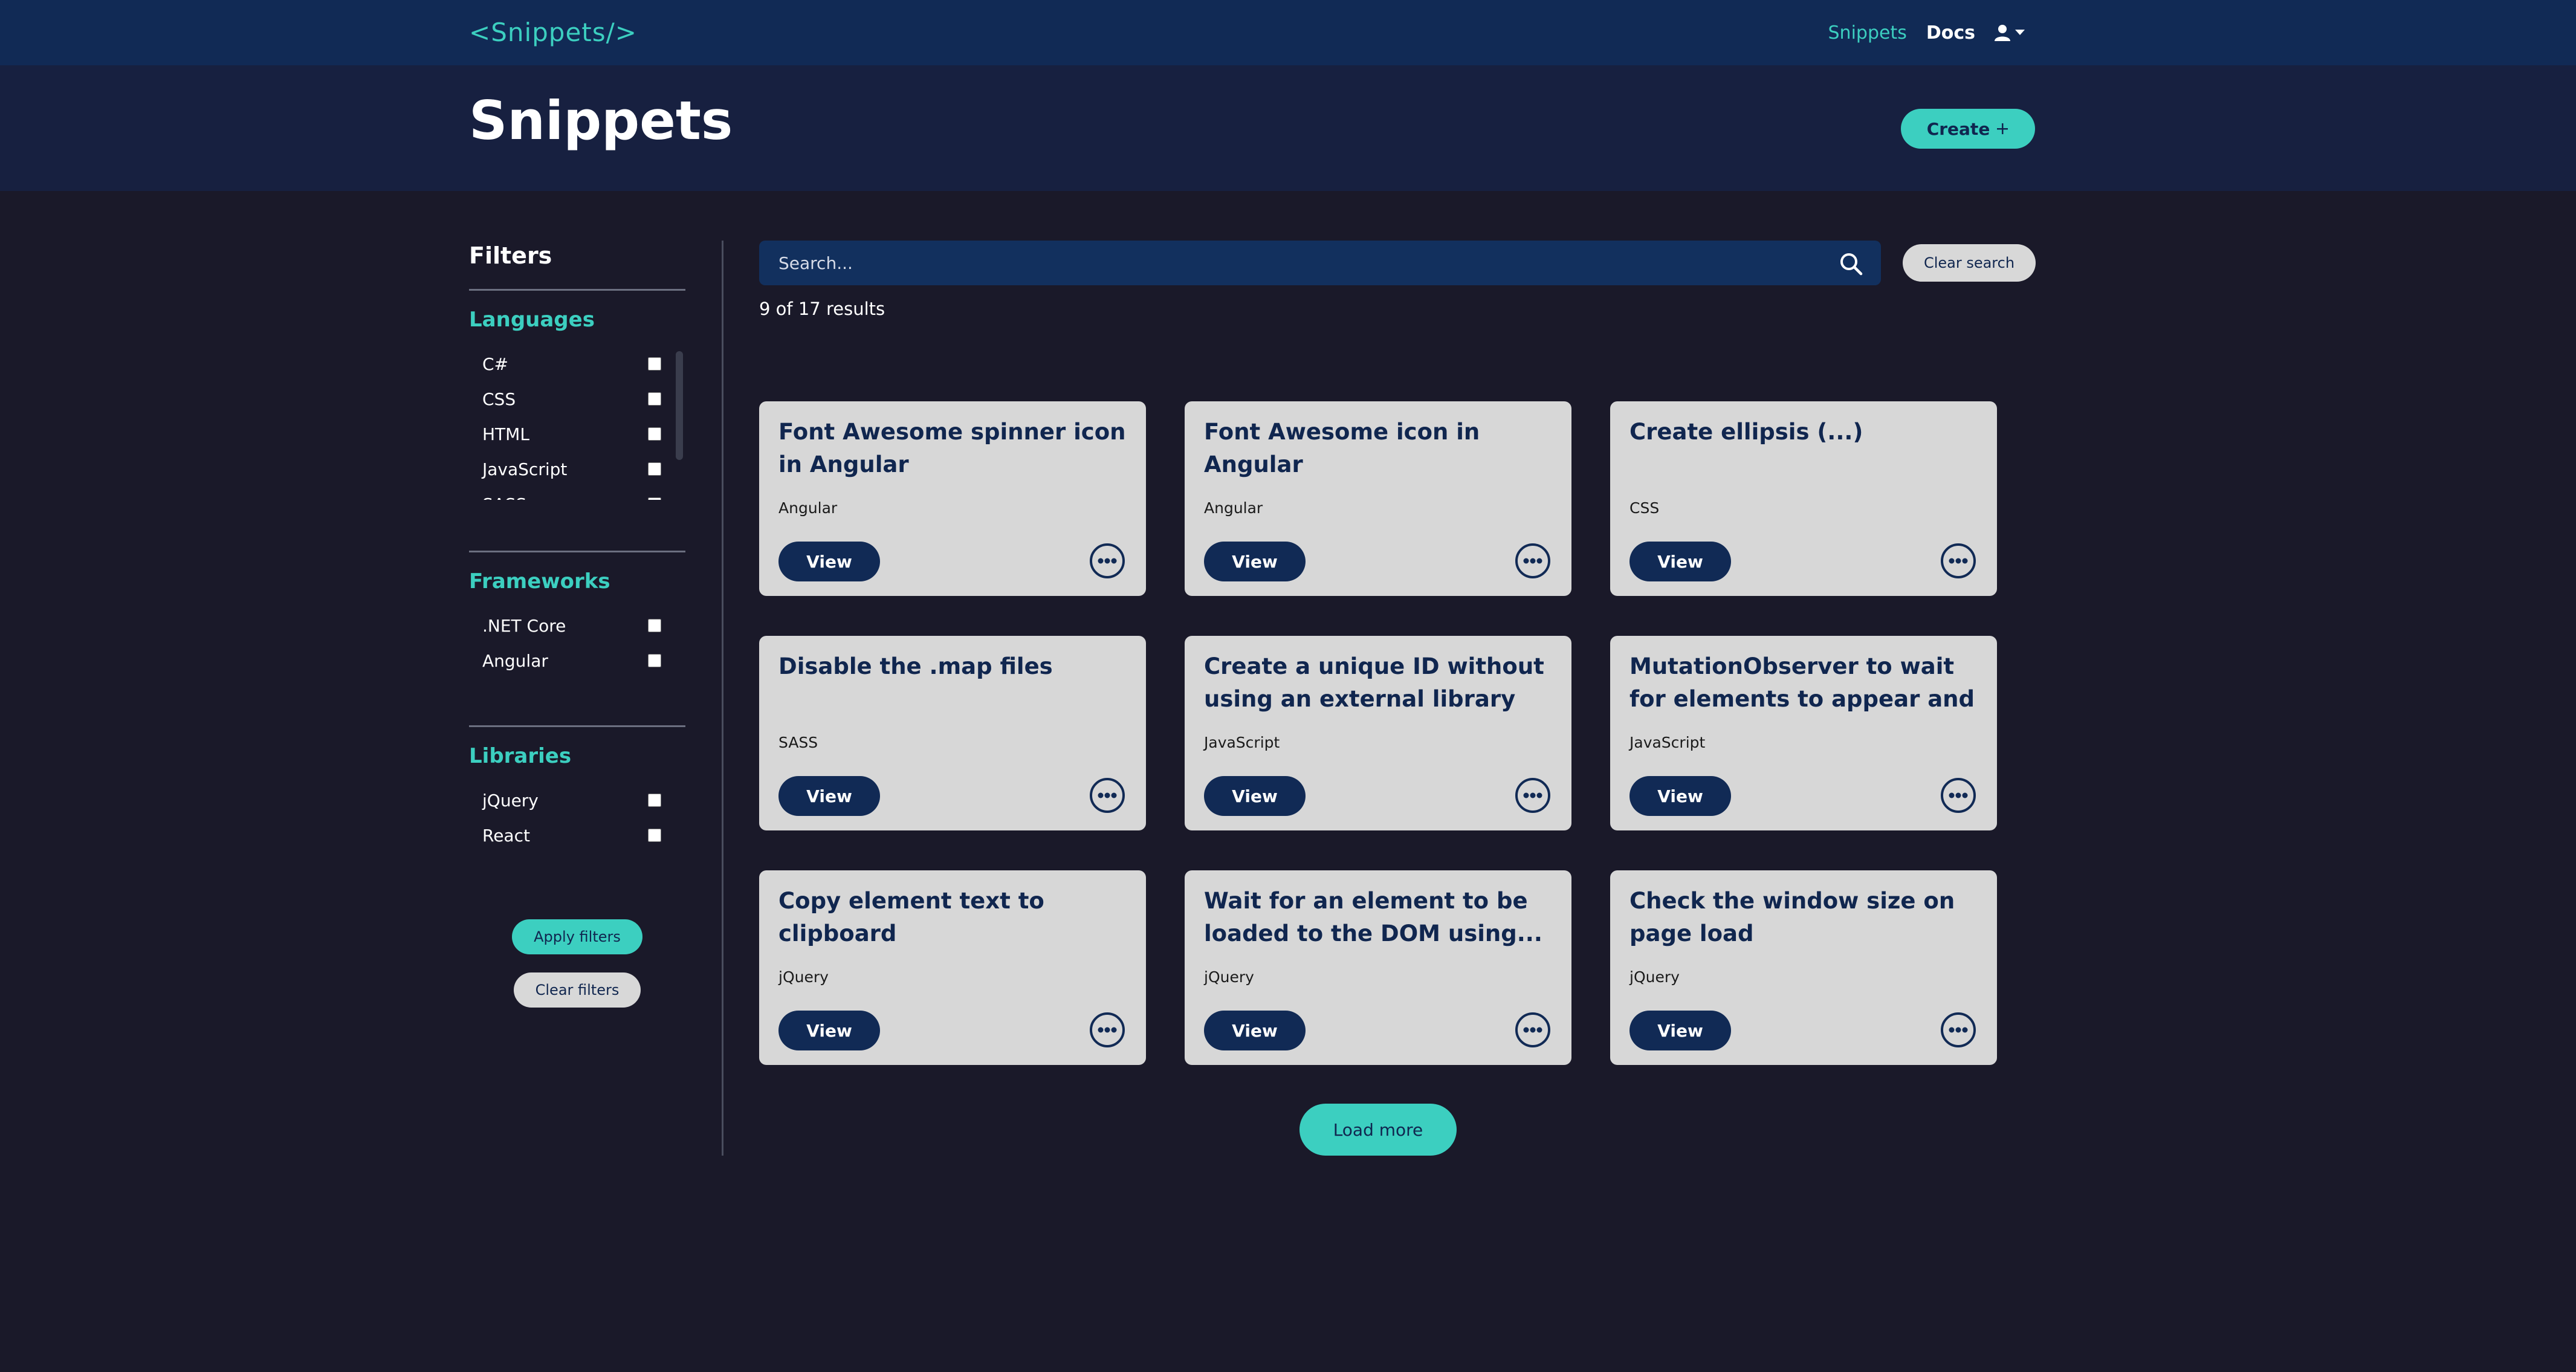 The width and height of the screenshot is (2576, 1372). Describe the element at coordinates (952, 448) in the screenshot. I see `snippet-title: Font Awesome spinner icon in Angular` at that location.